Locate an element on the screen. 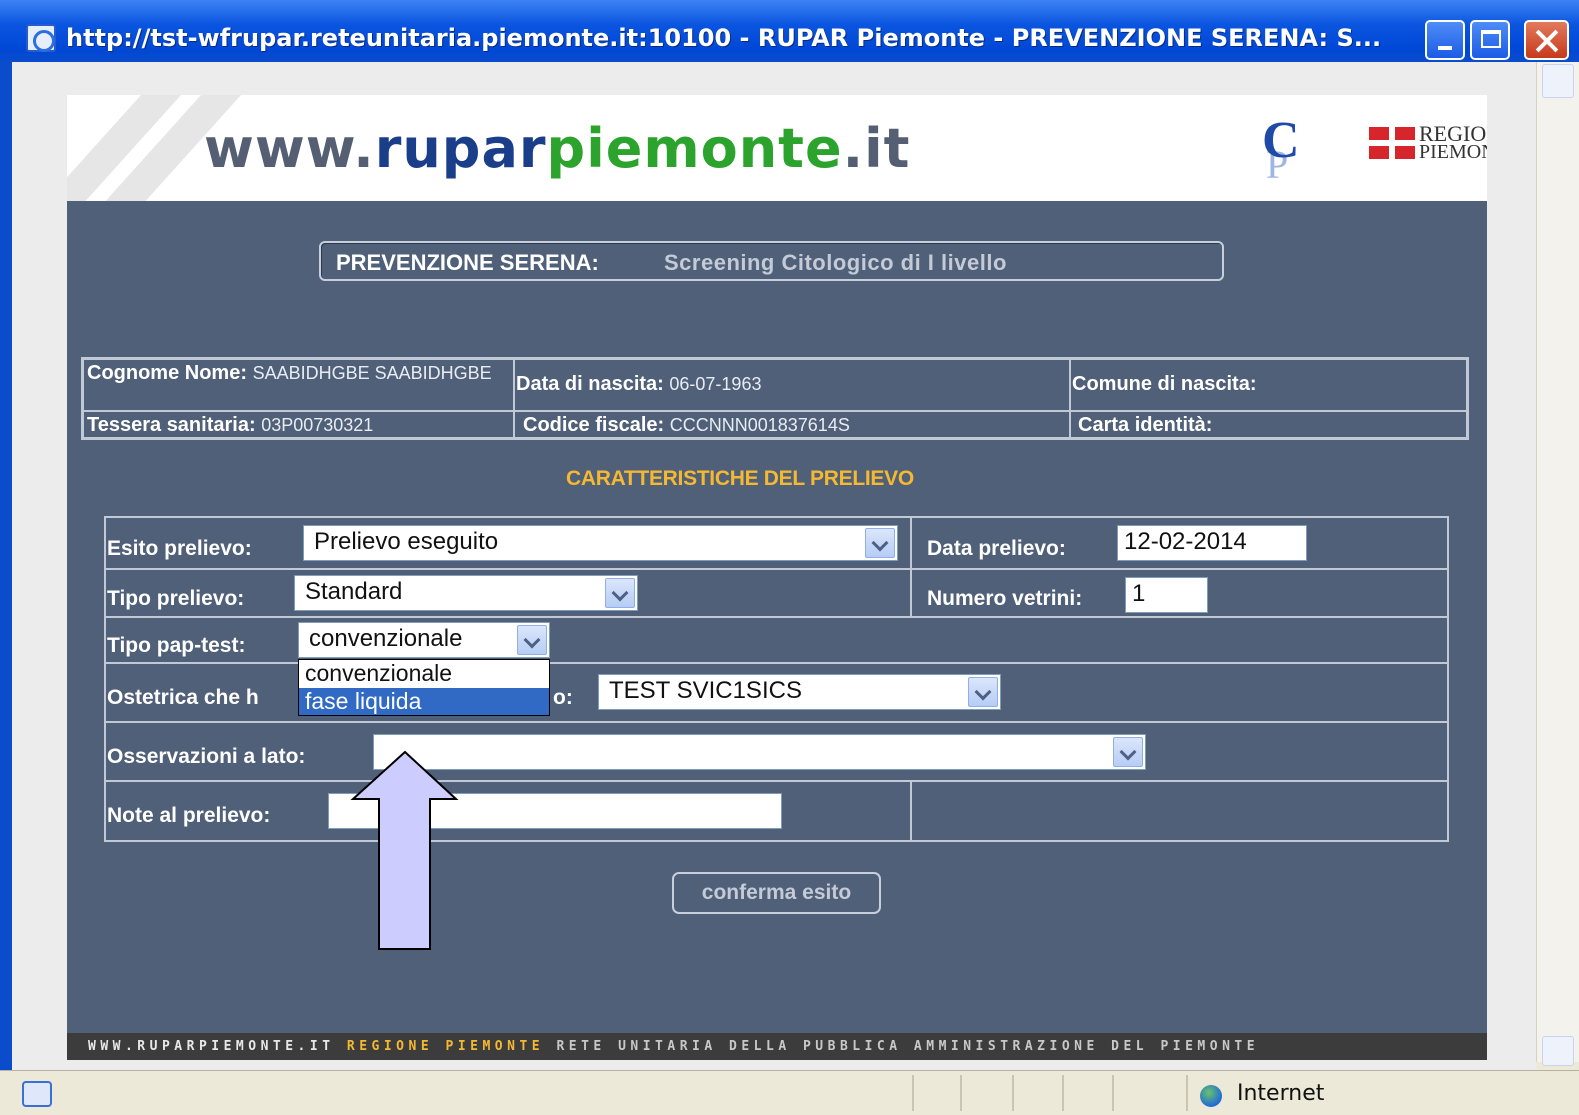 The width and height of the screenshot is (1579, 1115). codice-fiscale-cell: Codice fiscale: CCCNNN001837614S is located at coordinates (792, 424).